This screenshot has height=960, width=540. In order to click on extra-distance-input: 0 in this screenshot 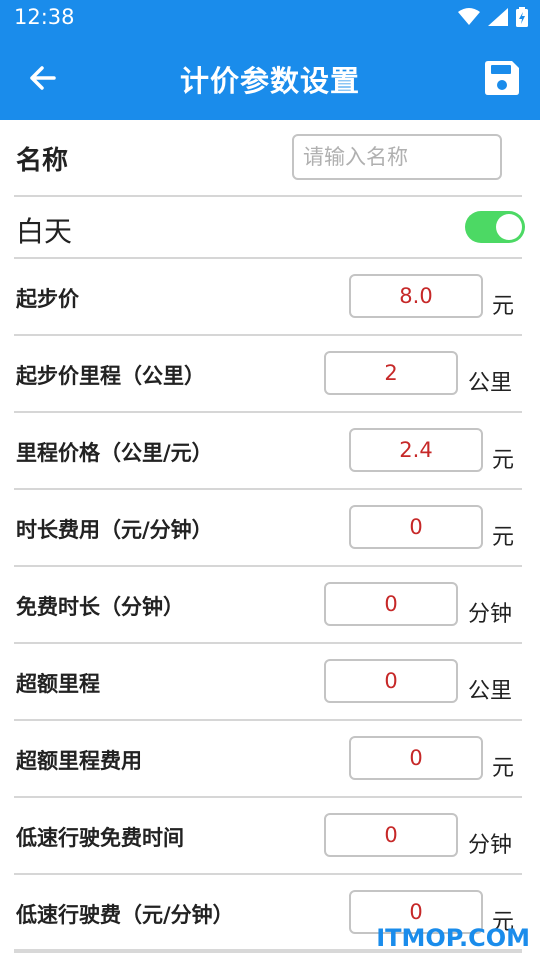, I will do `click(391, 681)`.